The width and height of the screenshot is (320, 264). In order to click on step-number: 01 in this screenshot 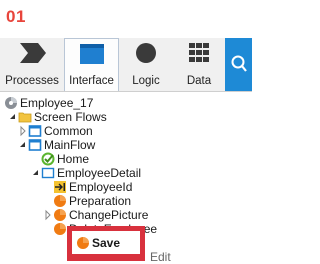, I will do `click(16, 16)`.